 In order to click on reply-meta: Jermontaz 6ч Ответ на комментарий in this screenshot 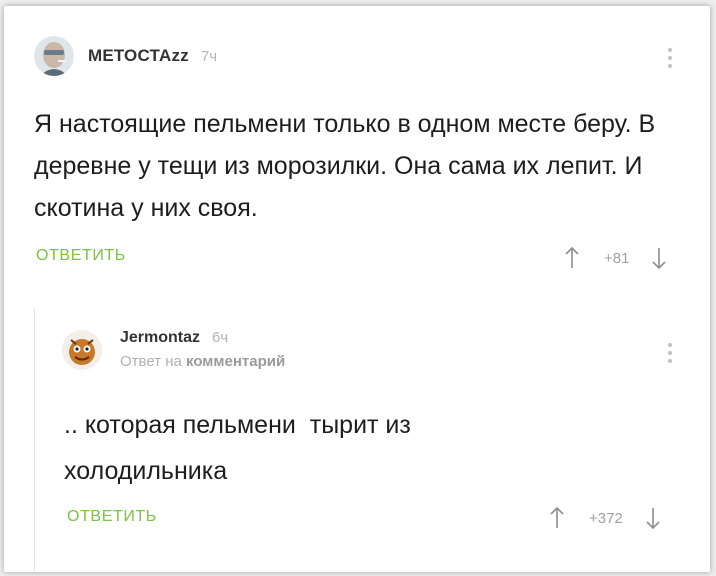, I will do `click(202, 349)`.